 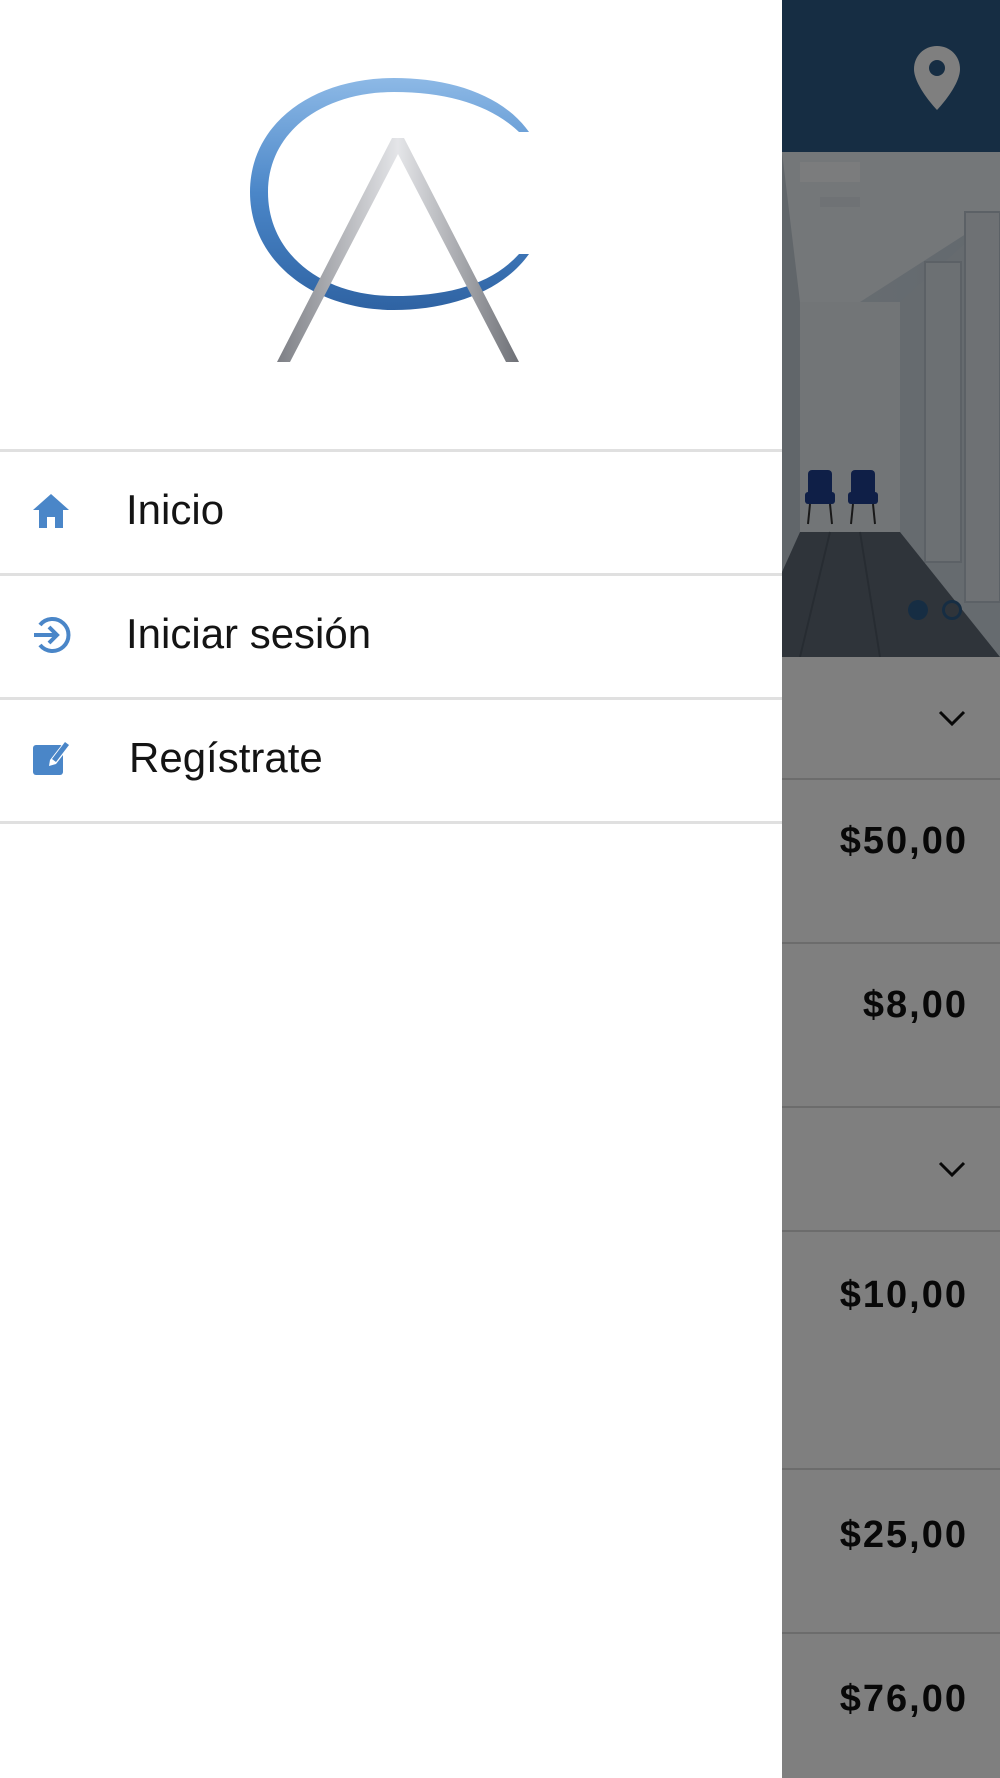 I want to click on menu-item-registrate: Regístrate, so click(x=391, y=759).